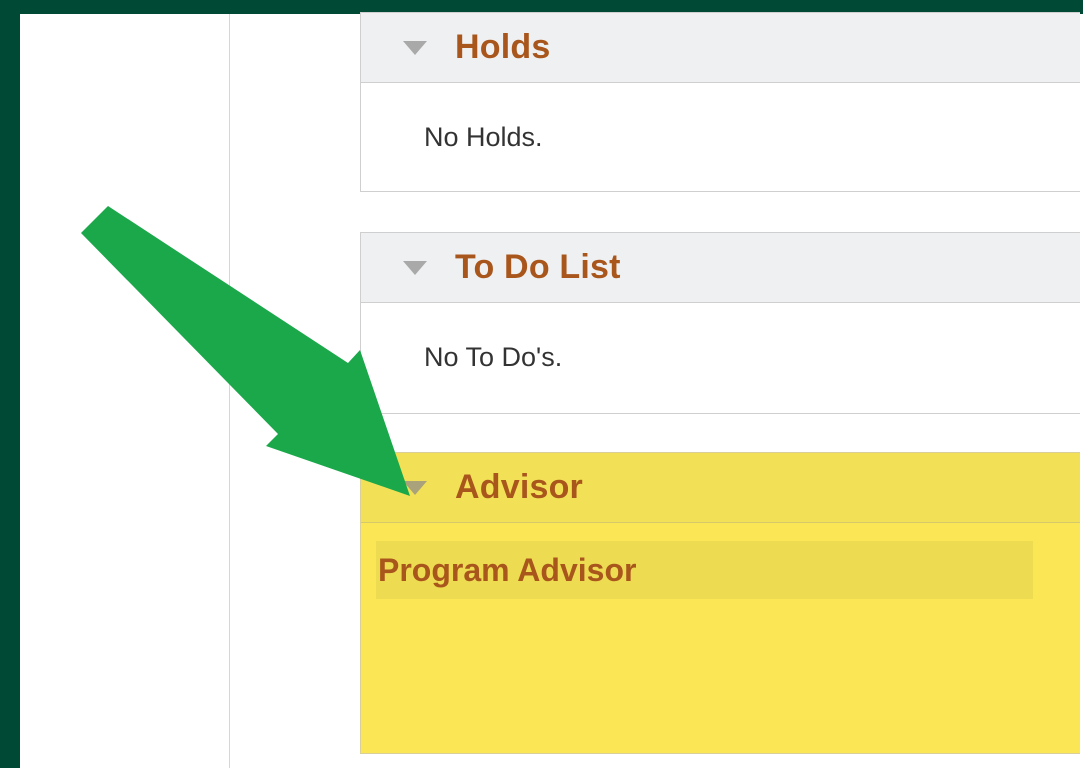 This screenshot has height=768, width=1083. I want to click on left-panel-divider, so click(229, 391).